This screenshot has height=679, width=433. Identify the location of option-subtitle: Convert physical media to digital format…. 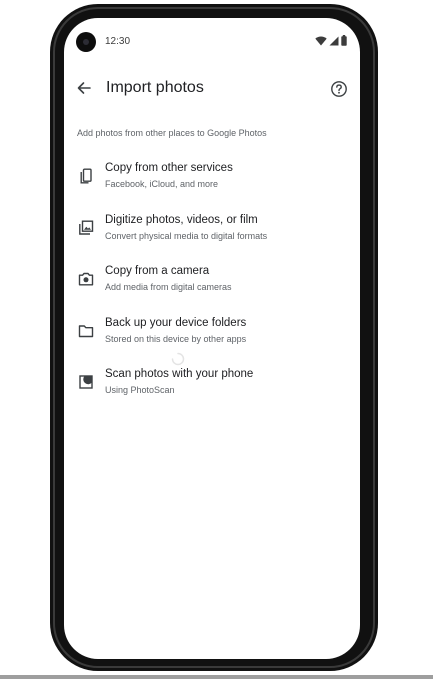
(186, 236).